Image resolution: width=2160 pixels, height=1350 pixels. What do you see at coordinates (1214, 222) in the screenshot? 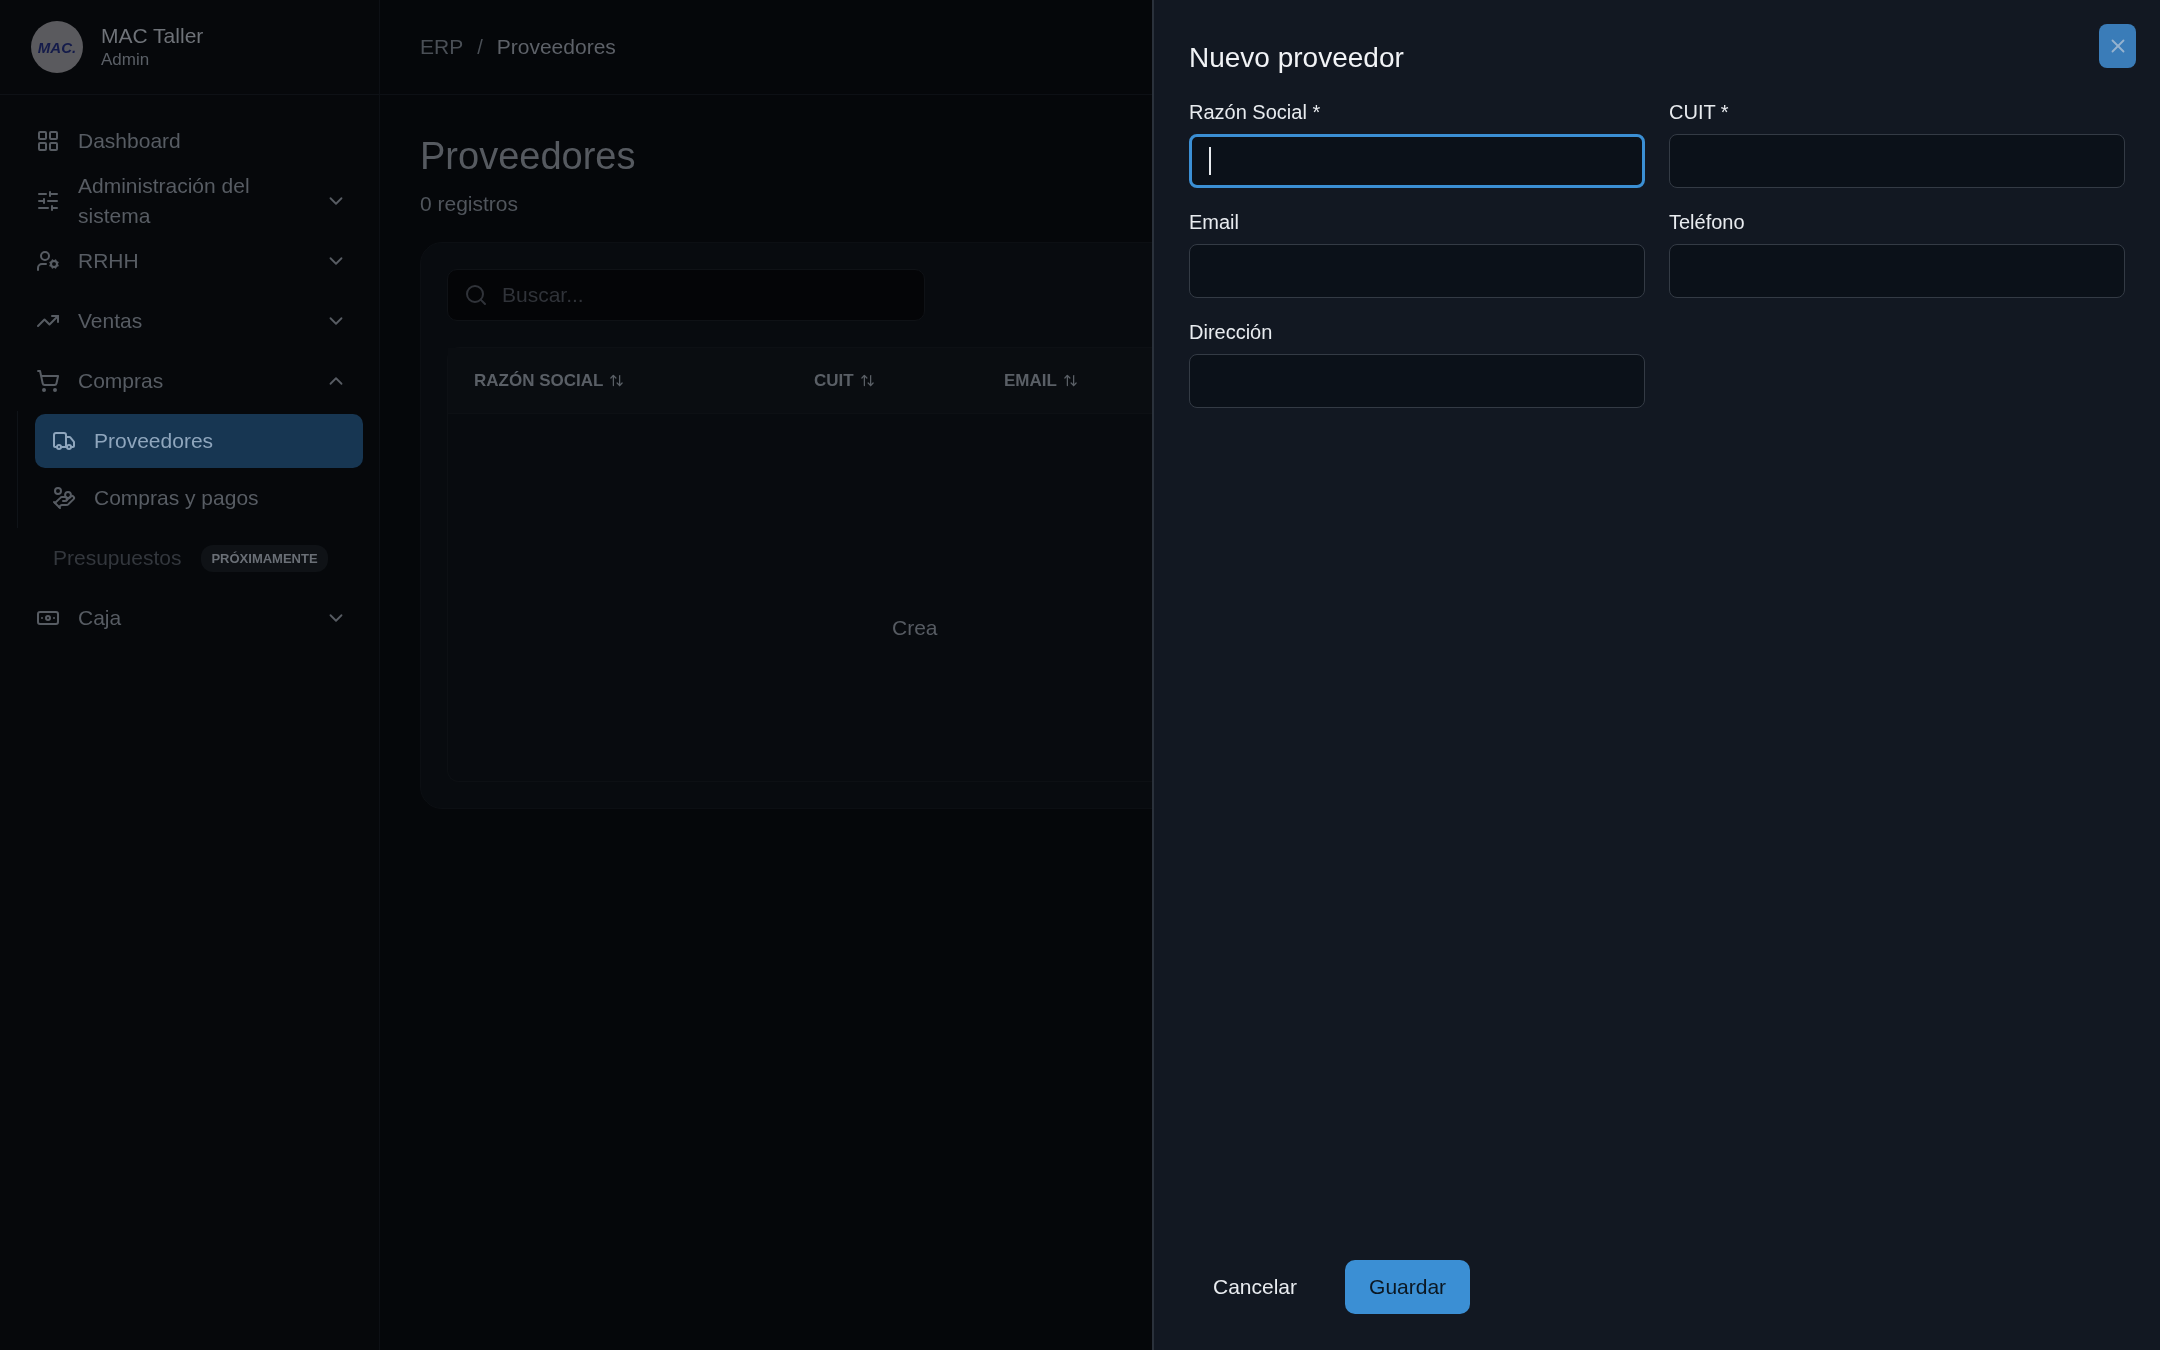
I see `field-label: Email` at bounding box center [1214, 222].